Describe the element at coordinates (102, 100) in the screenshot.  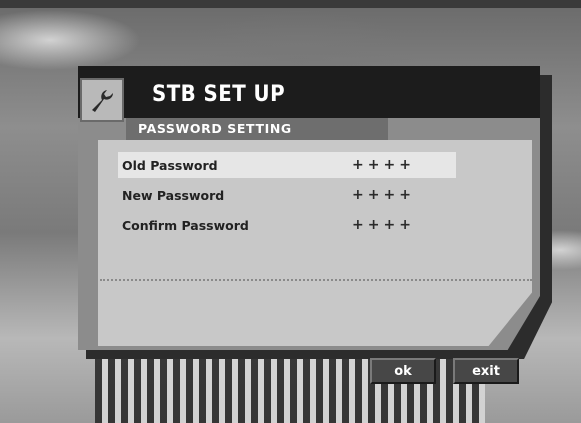
I see `wrench-icon` at that location.